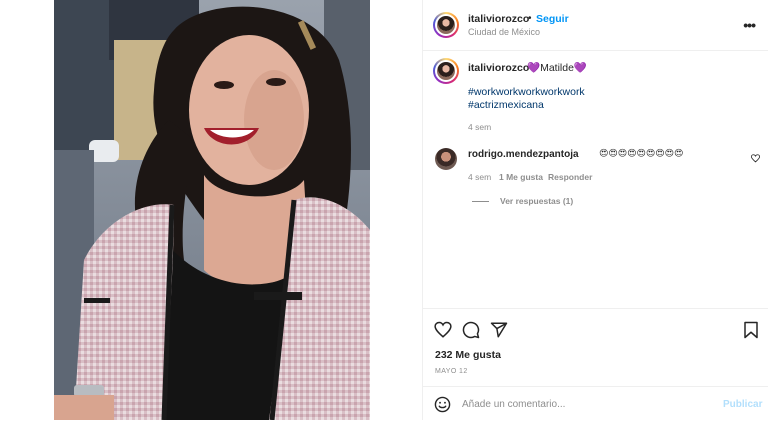  What do you see at coordinates (451, 371) in the screenshot?
I see `post-date: MAYO 12` at bounding box center [451, 371].